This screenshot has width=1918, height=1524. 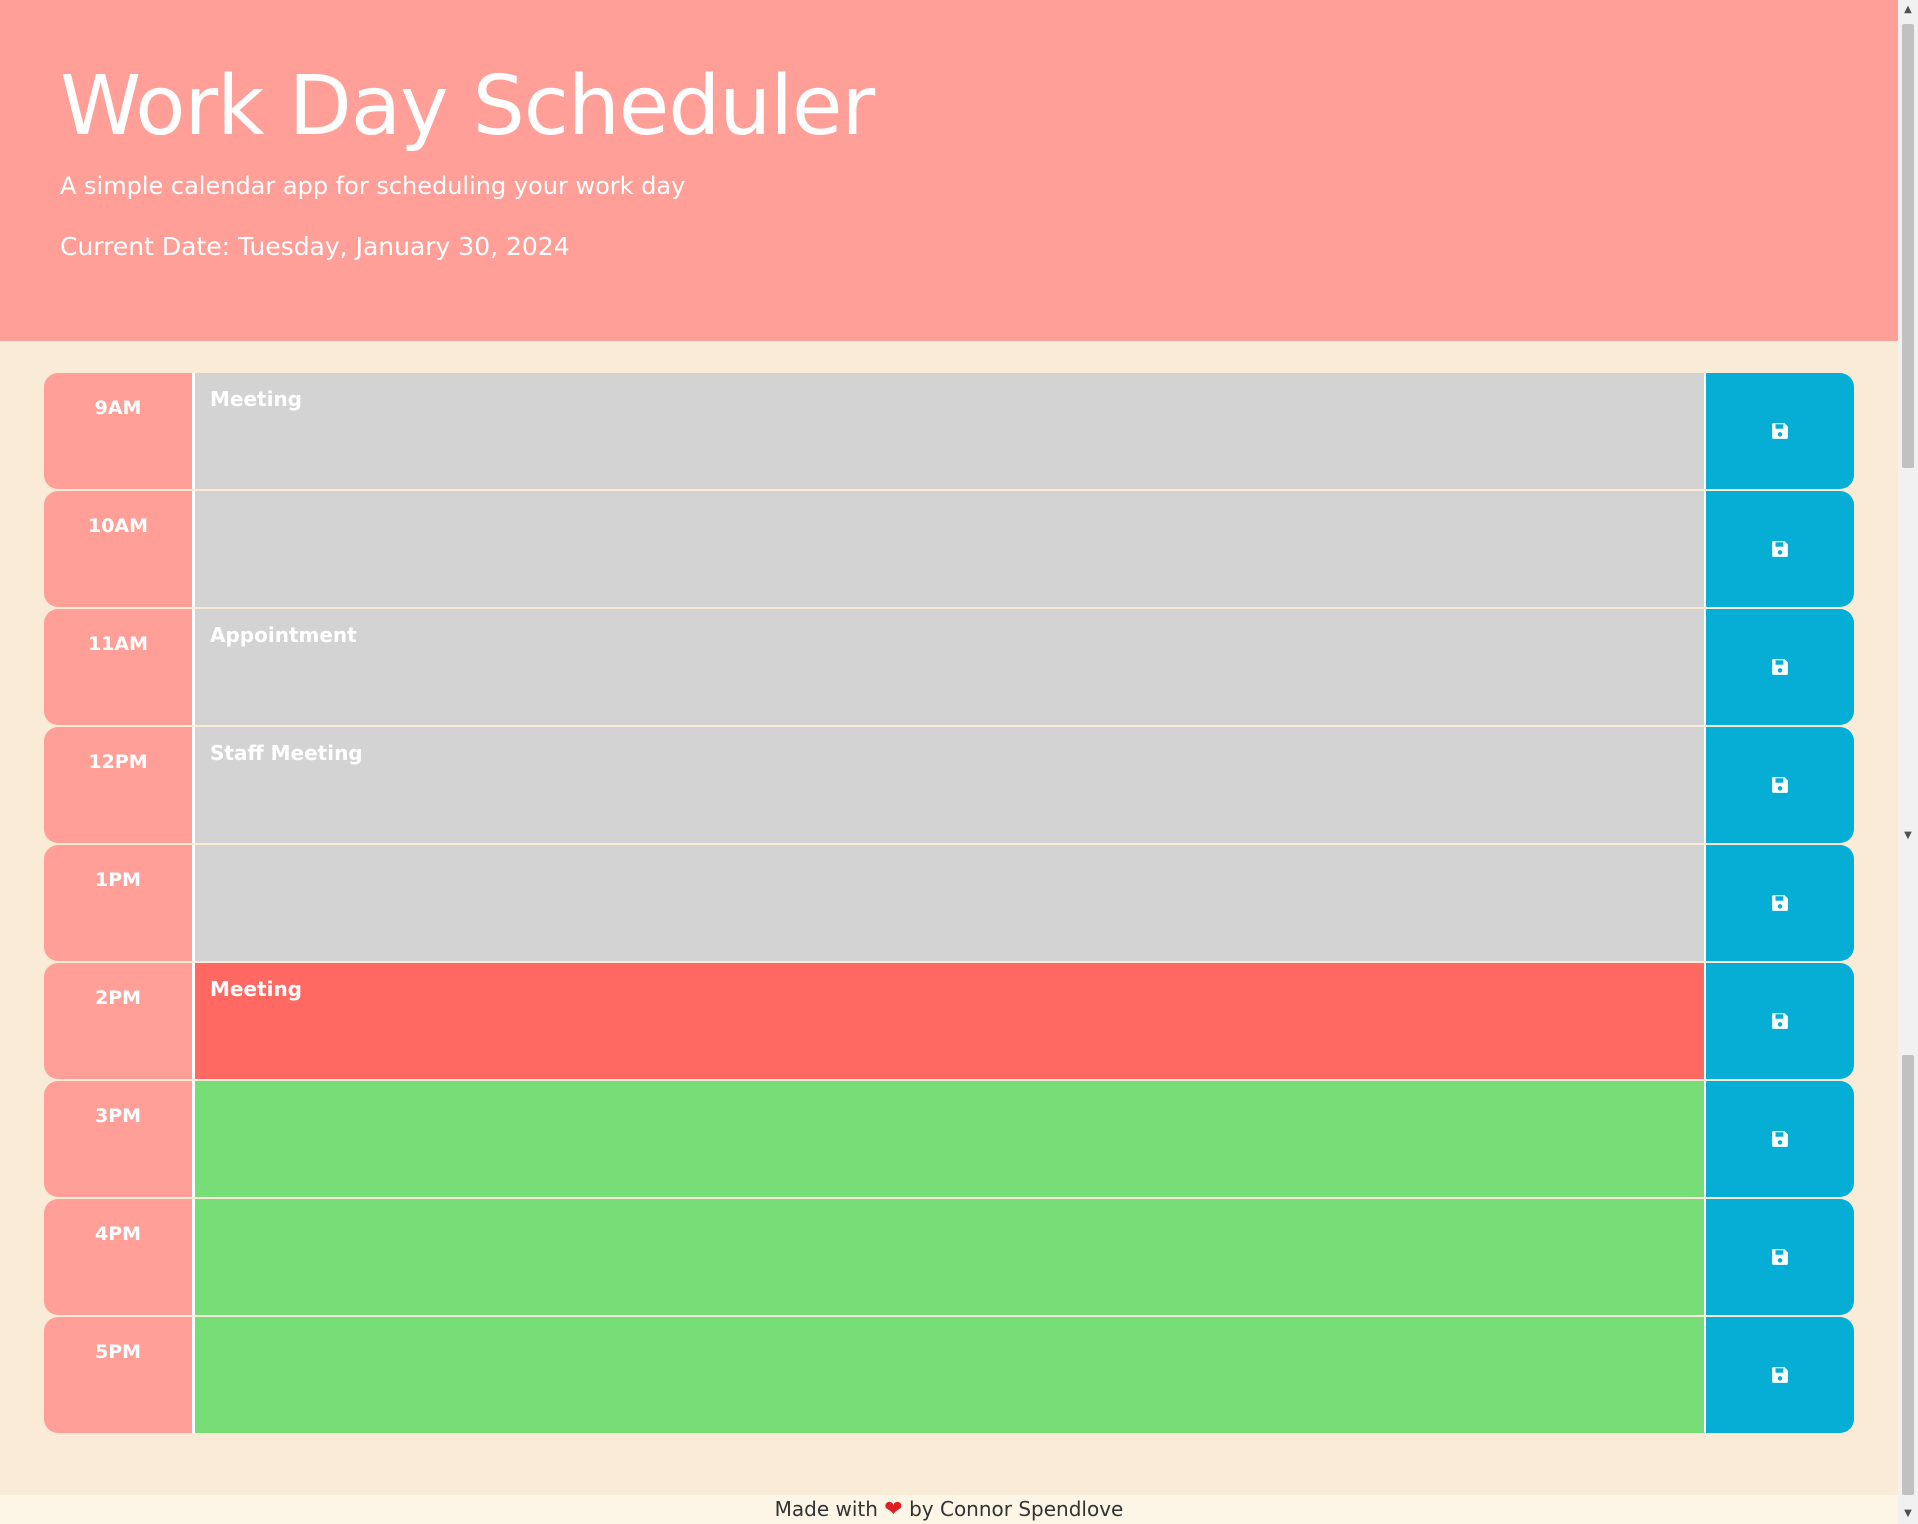 I want to click on scroll-up-arrow-icon: ▲, so click(x=1908, y=10).